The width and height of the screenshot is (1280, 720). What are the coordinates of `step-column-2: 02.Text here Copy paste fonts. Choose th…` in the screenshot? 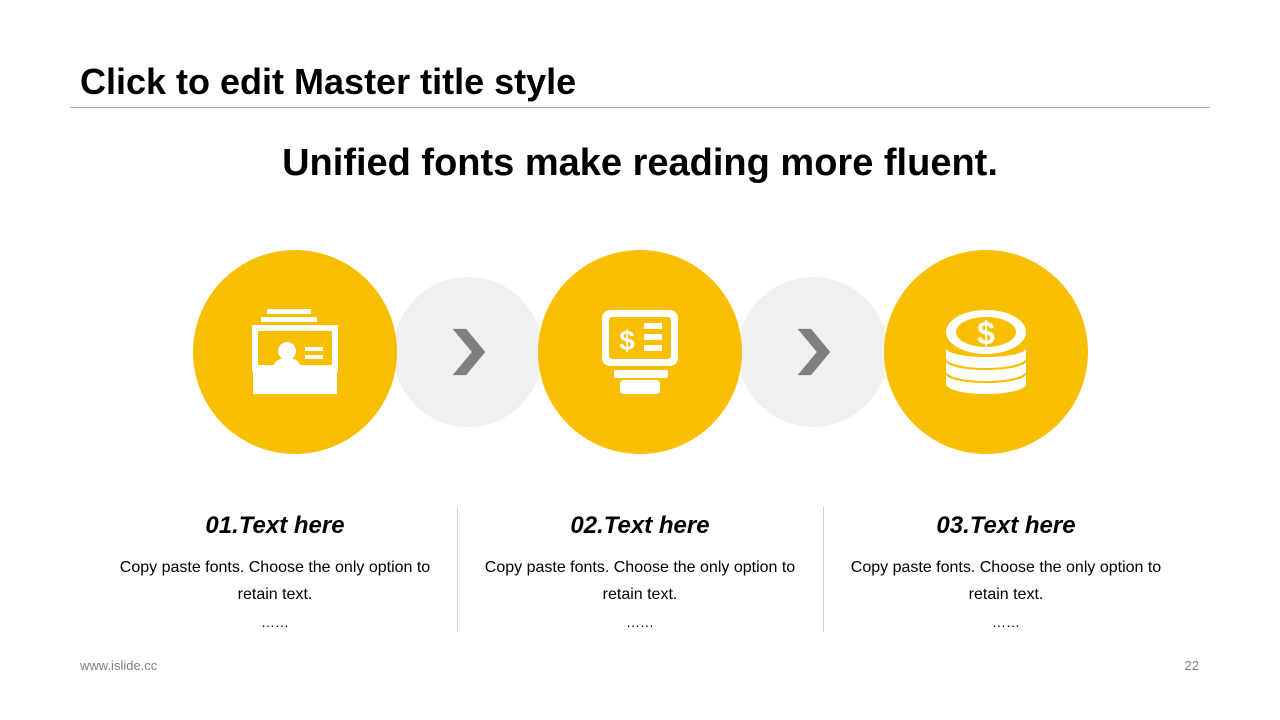 It's located at (640, 567).